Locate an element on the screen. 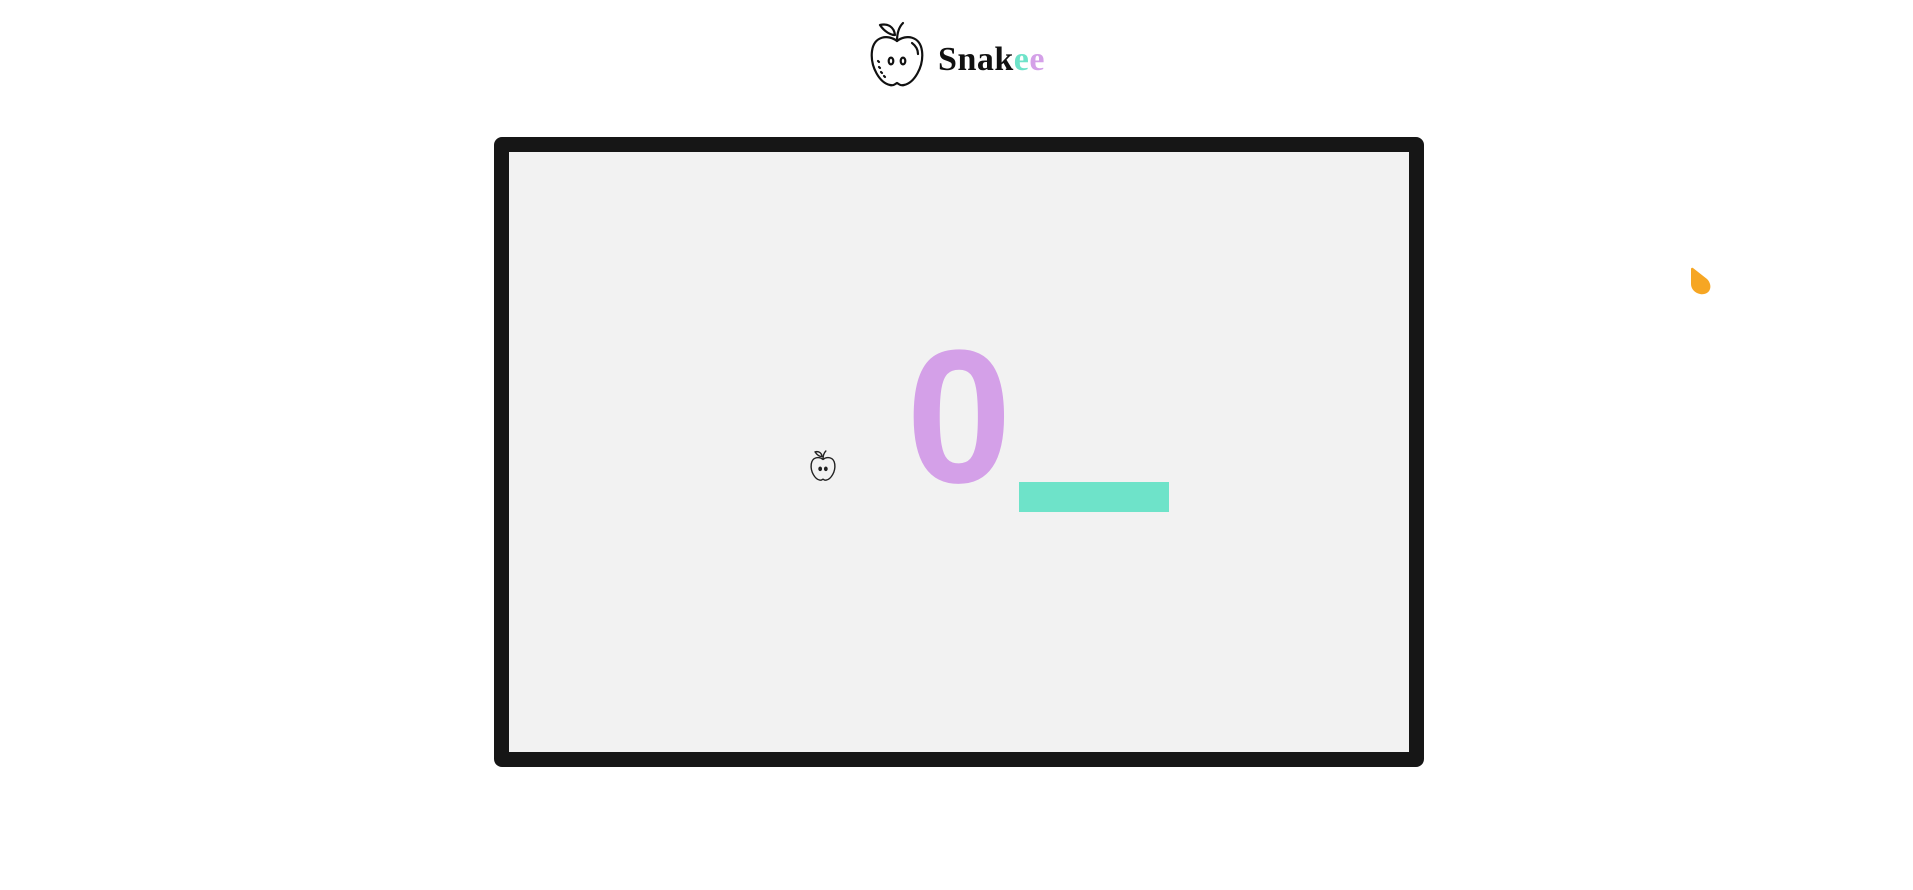 This screenshot has height=890, width=1913. mouse-pointer-icon is located at coordinates (1700, 282).